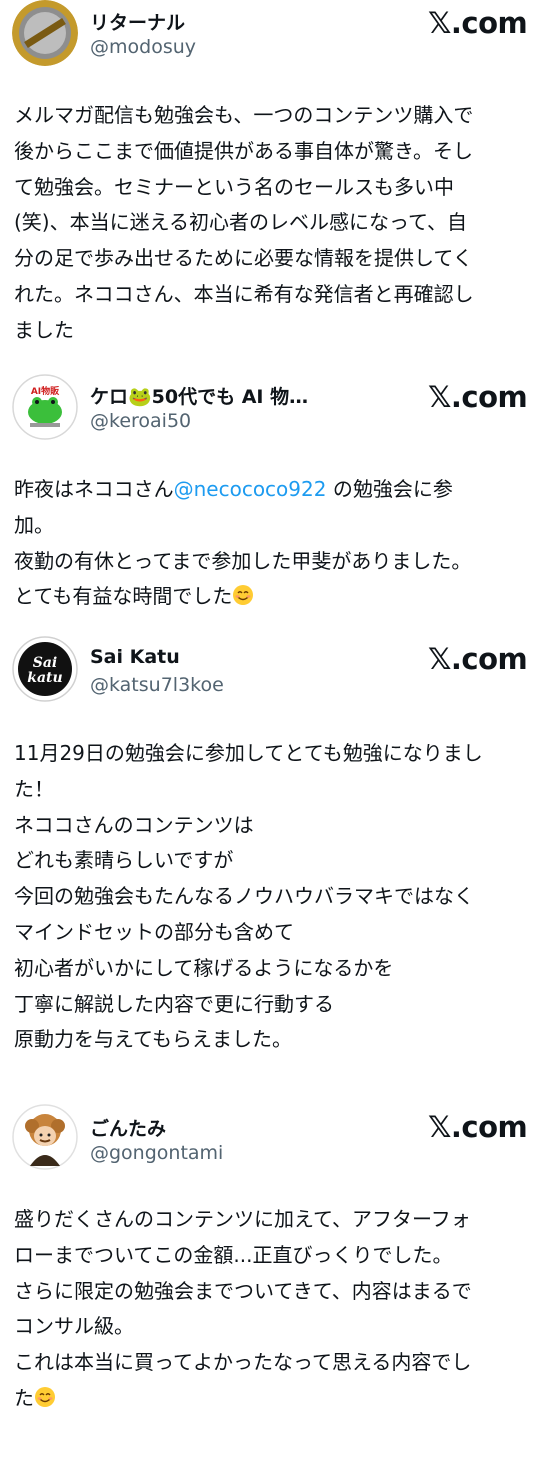  Describe the element at coordinates (241, 222) in the screenshot. I see `tweet-line: (笑)、本当に迷える初心者のレベル感になって、自` at that location.